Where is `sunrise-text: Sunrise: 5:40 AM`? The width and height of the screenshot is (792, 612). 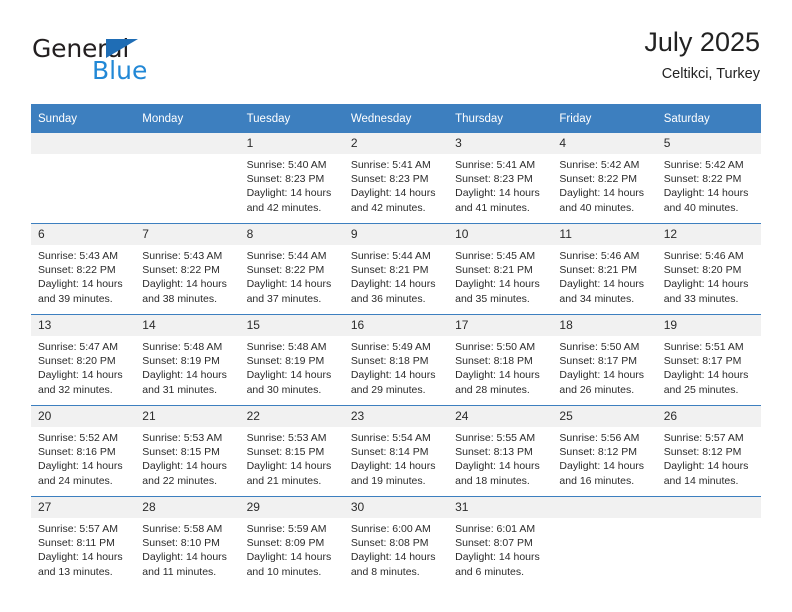
sunrise-text: Sunrise: 5:40 AM is located at coordinates (286, 165).